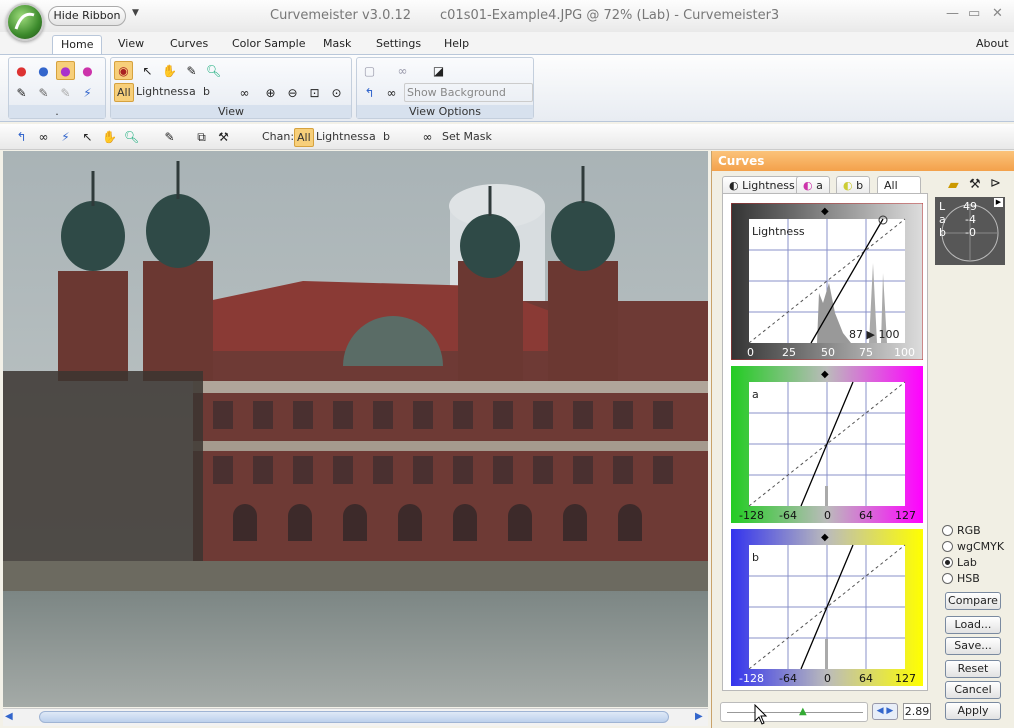 Image resolution: width=1014 pixels, height=728 pixels. I want to click on mode-radio-wgcmyk: wgCMYK, so click(973, 546).